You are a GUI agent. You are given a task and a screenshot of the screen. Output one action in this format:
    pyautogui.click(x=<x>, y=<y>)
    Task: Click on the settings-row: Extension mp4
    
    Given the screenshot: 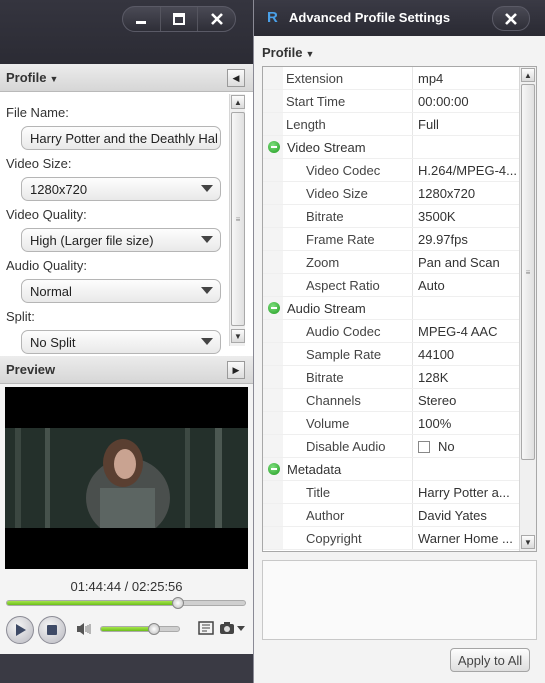 What is the action you would take?
    pyautogui.click(x=391, y=78)
    